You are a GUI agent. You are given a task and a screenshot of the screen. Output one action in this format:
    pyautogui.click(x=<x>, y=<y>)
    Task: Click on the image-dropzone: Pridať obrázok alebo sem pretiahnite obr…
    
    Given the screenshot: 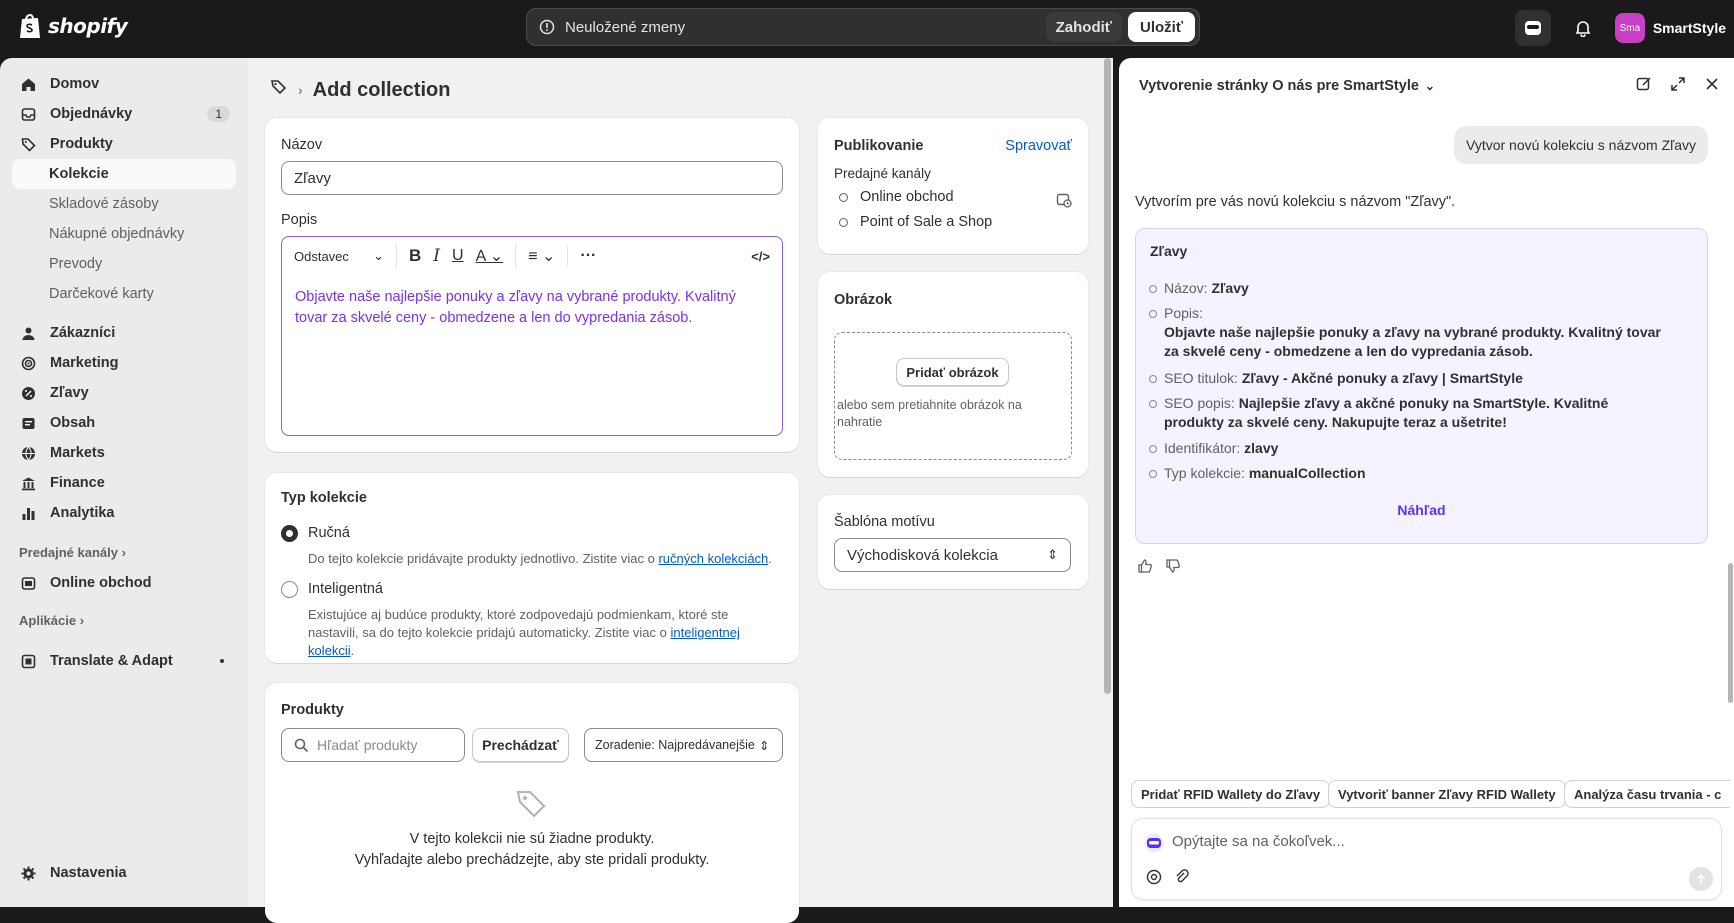 What is the action you would take?
    pyautogui.click(x=953, y=396)
    